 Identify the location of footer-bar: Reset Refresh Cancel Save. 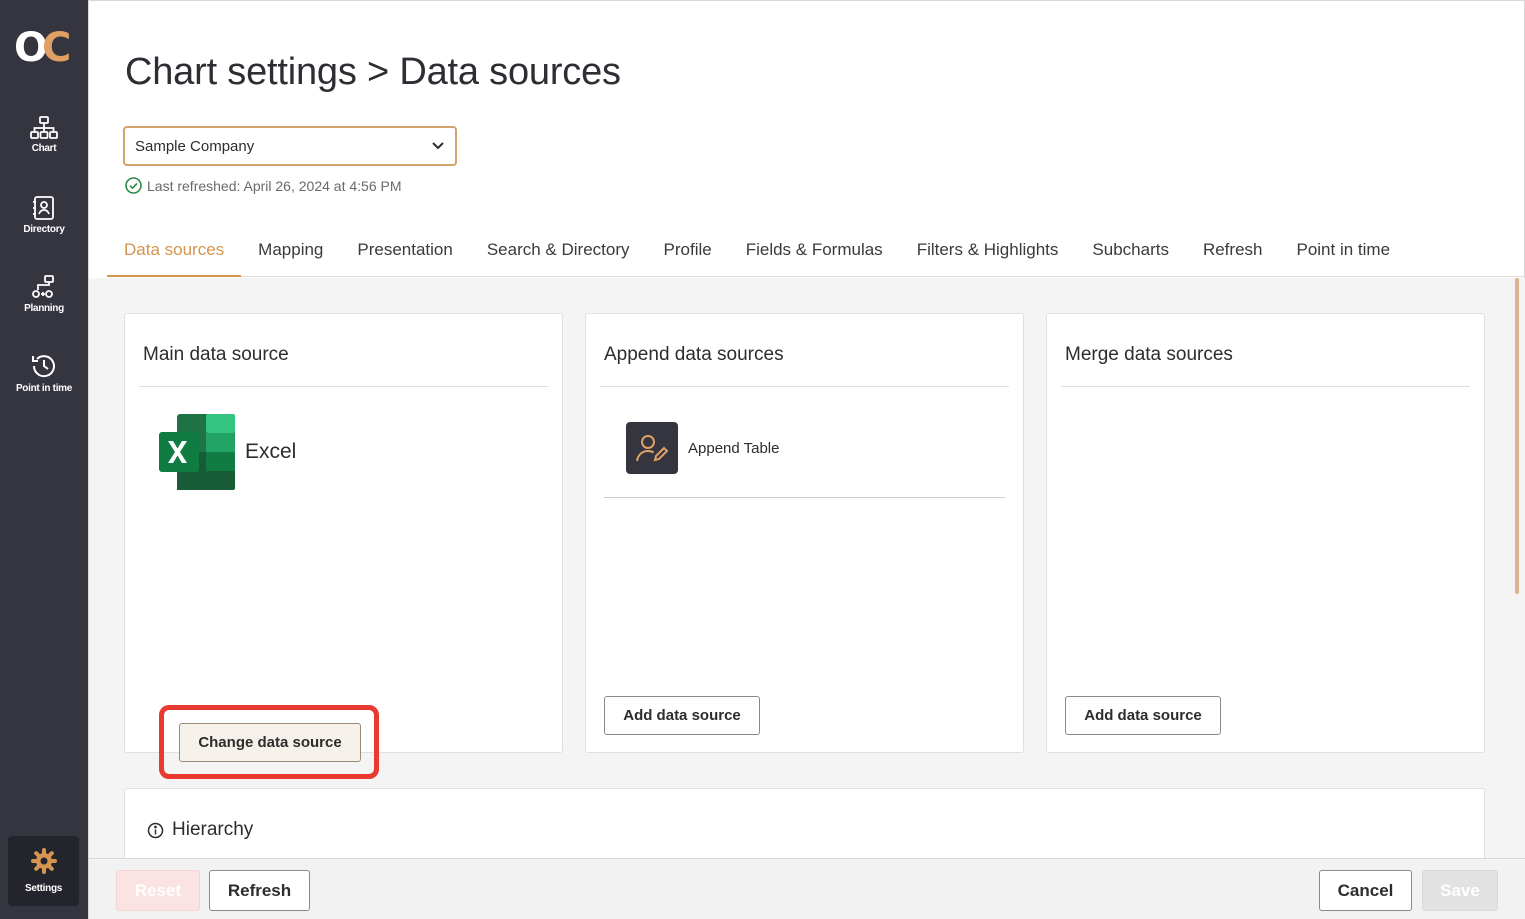
(807, 888).